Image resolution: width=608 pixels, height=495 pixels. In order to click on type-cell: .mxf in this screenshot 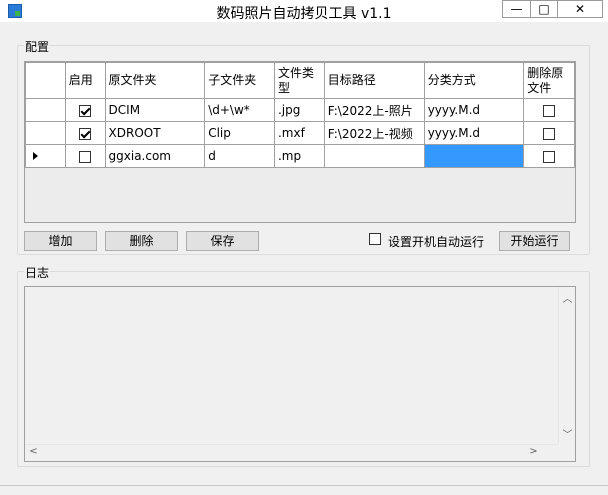, I will do `click(299, 133)`.